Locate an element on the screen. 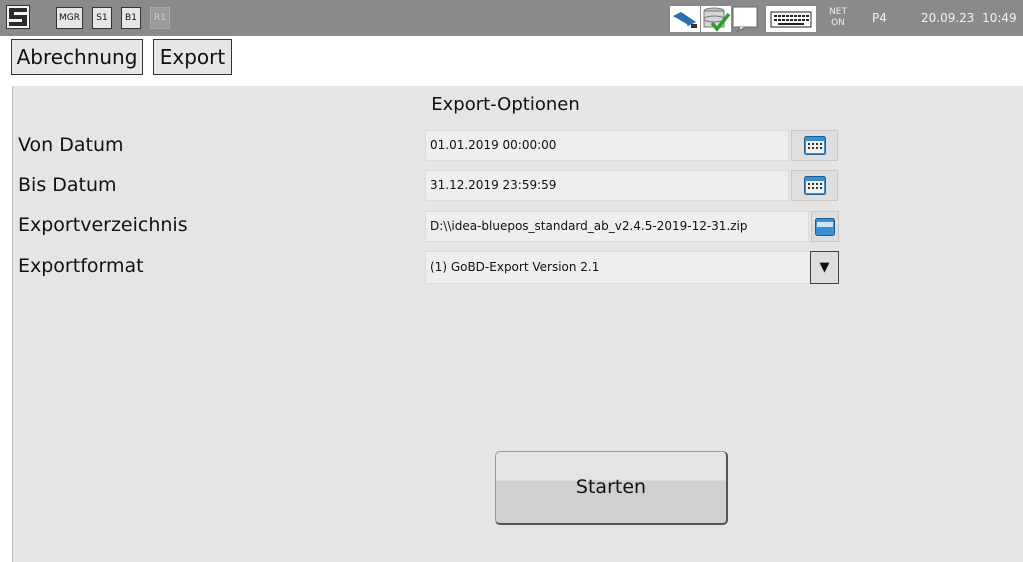 This screenshot has width=1023, height=562. user-mgr-chip: MGR is located at coordinates (69, 18).